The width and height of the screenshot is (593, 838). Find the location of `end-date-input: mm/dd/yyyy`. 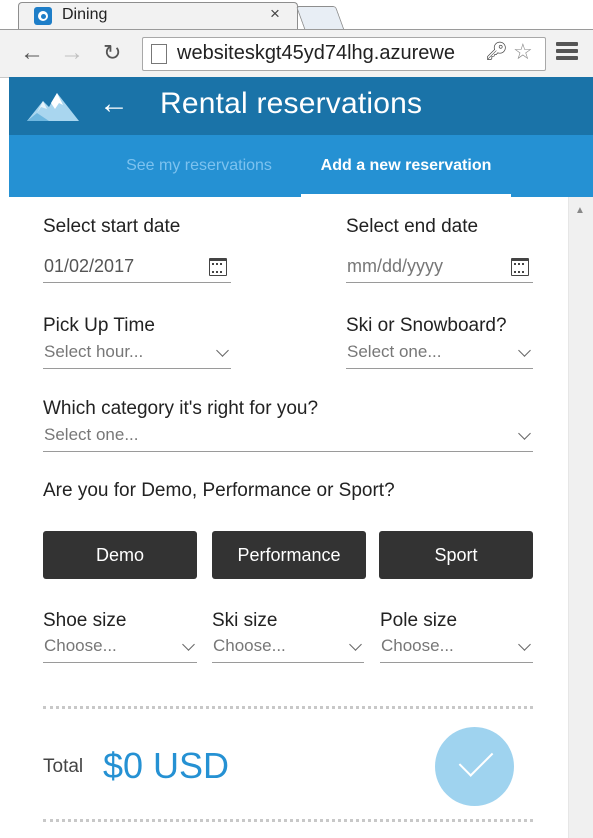

end-date-input: mm/dd/yyyy is located at coordinates (439, 267).